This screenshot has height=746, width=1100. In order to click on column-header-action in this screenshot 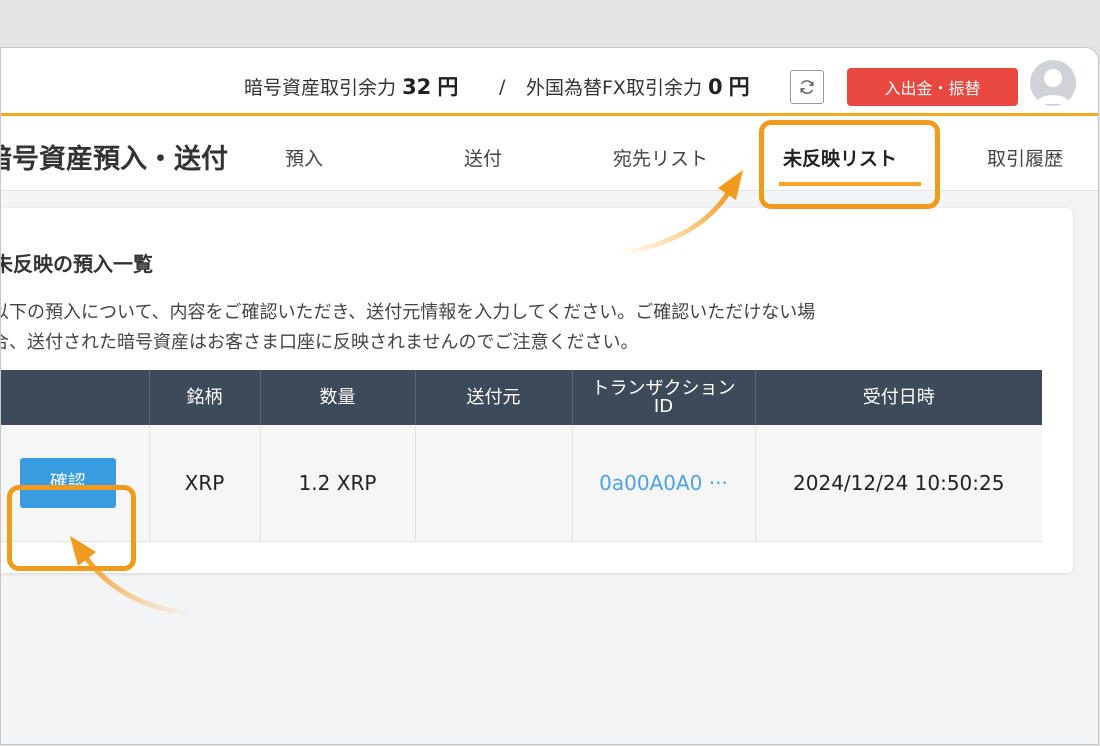, I will do `click(75, 397)`.